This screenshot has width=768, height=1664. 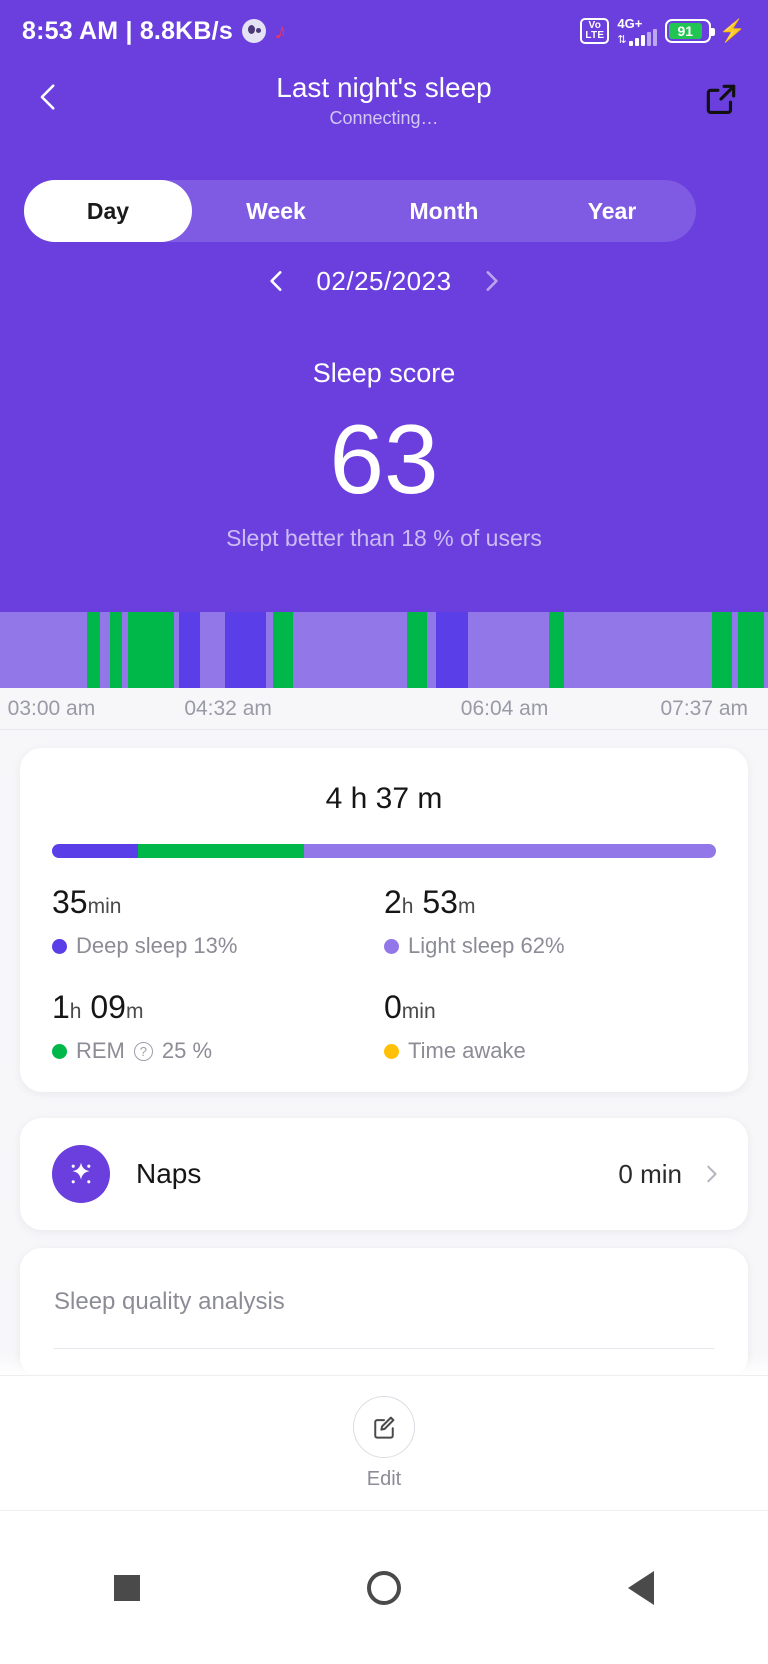 What do you see at coordinates (384, 538) in the screenshot?
I see `sleep-score-comparison: Slept better than 18 % of users` at bounding box center [384, 538].